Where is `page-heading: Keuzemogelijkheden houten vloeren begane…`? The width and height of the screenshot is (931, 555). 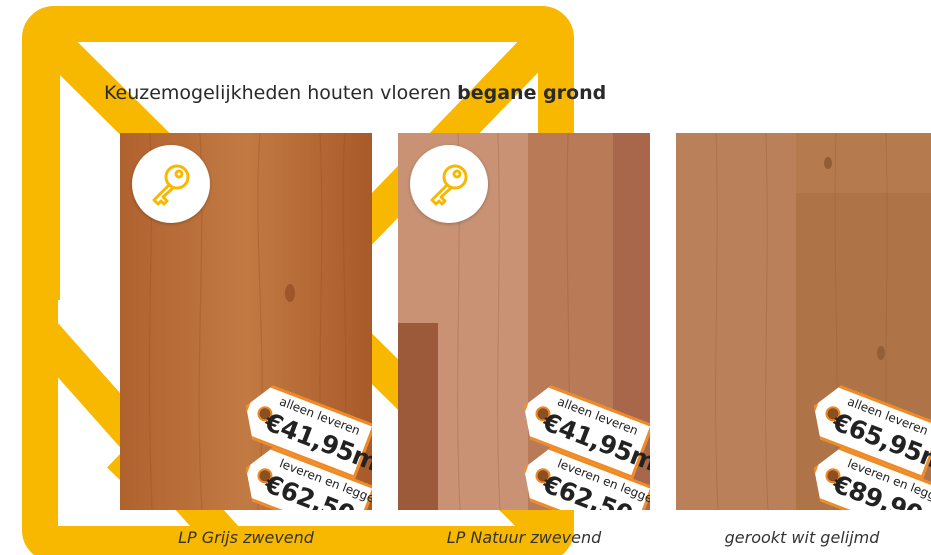 page-heading: Keuzemogelijkheden houten vloeren begane… is located at coordinates (355, 93).